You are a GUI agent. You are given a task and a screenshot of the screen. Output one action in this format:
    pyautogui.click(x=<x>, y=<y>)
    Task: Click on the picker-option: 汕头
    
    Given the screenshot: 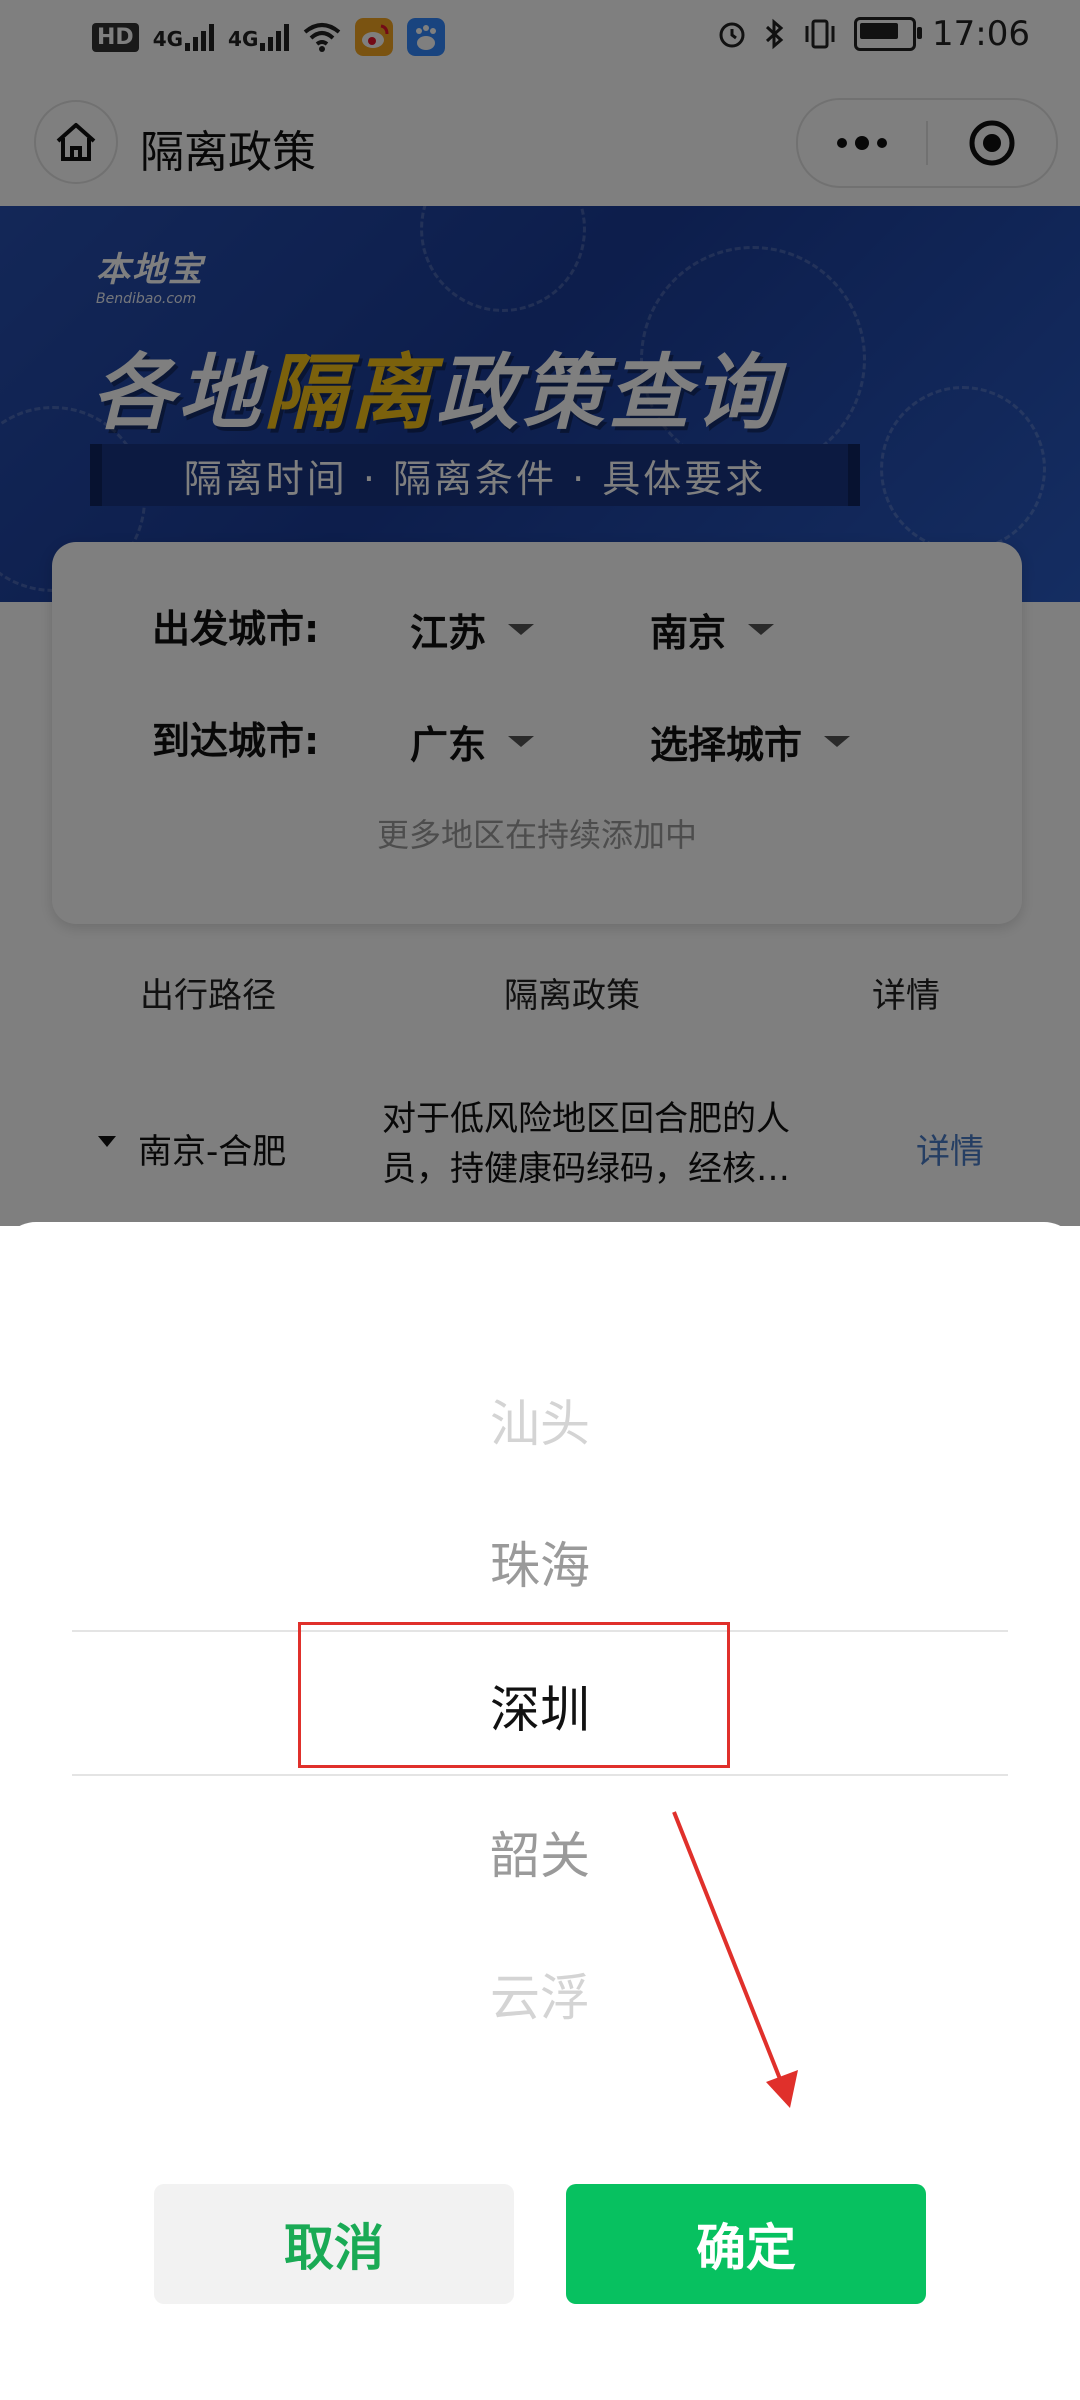 What is the action you would take?
    pyautogui.click(x=540, y=1420)
    